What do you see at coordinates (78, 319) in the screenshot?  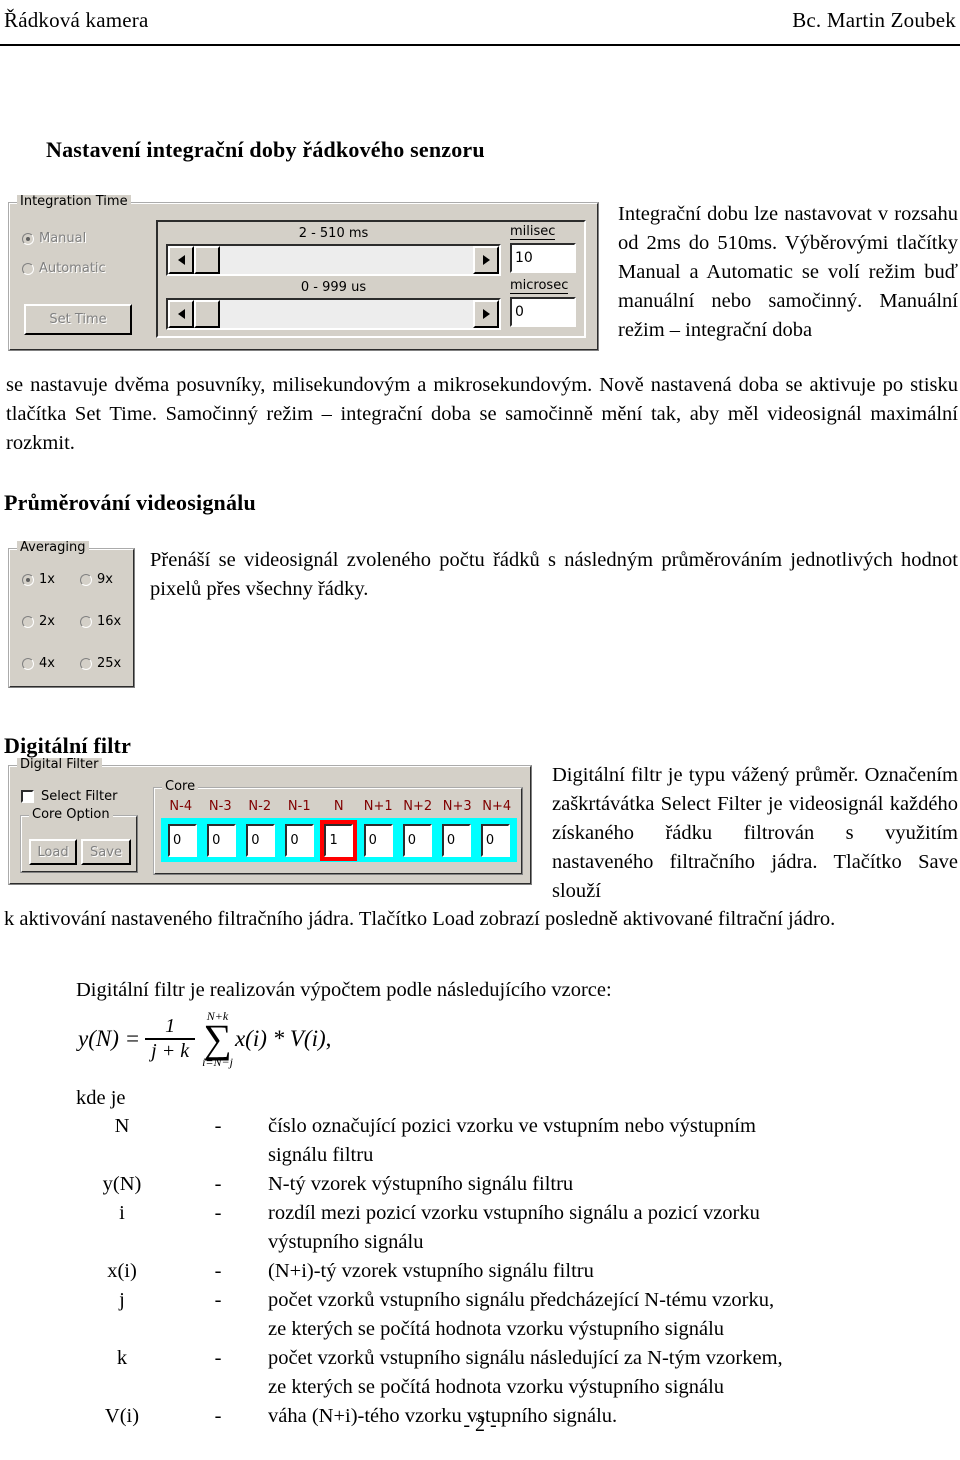 I see `set-time-button: Set Time` at bounding box center [78, 319].